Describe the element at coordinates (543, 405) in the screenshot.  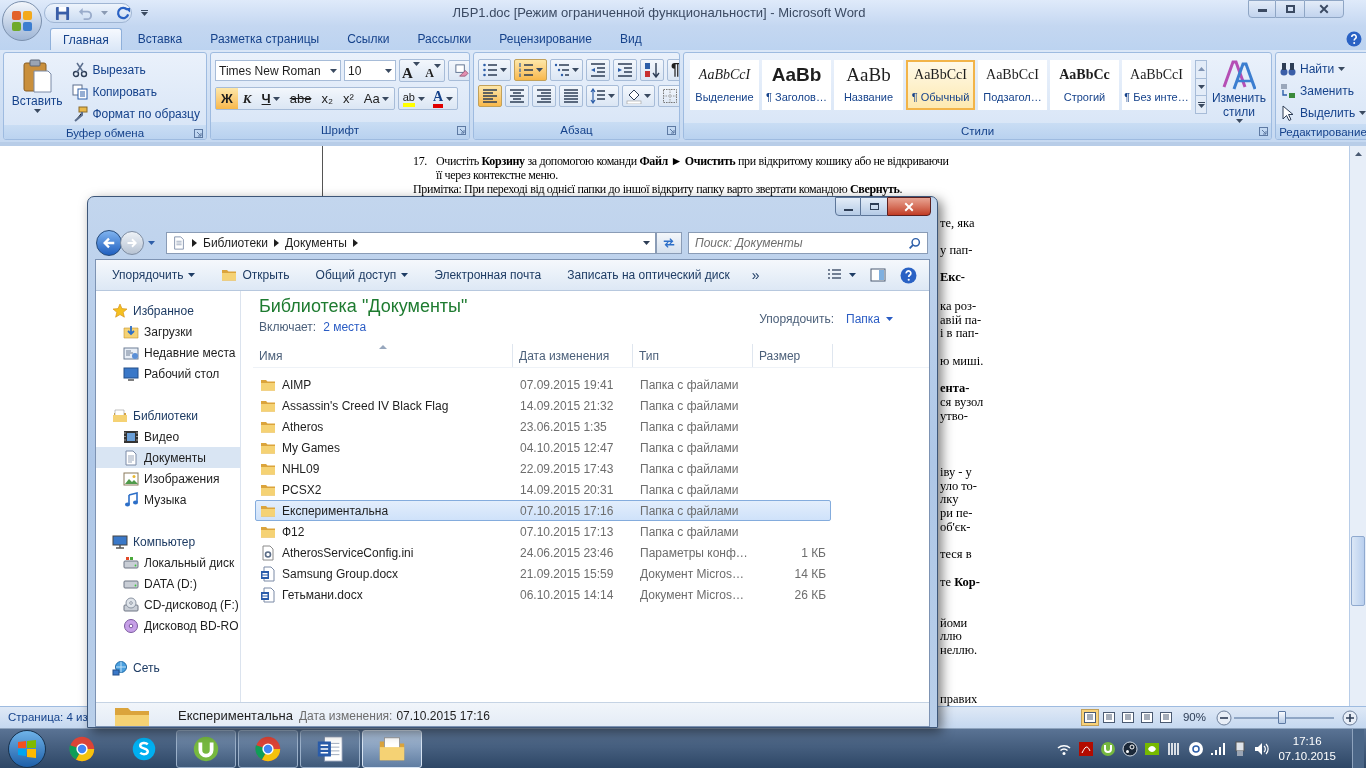
I see `file-row: Assassin's Creed IV Black Flag 14.09.2015 21:32 Папка с файлами` at that location.